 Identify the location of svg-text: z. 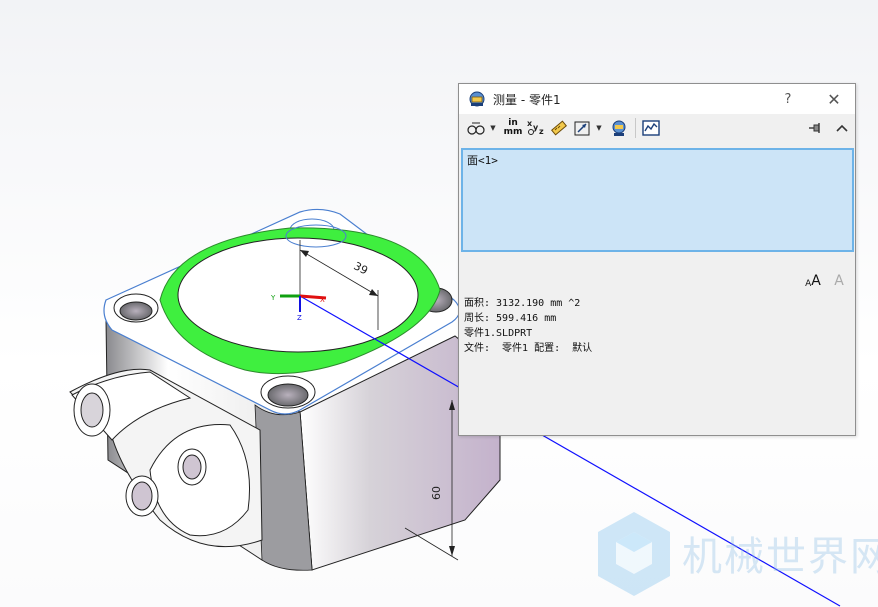
(541, 131).